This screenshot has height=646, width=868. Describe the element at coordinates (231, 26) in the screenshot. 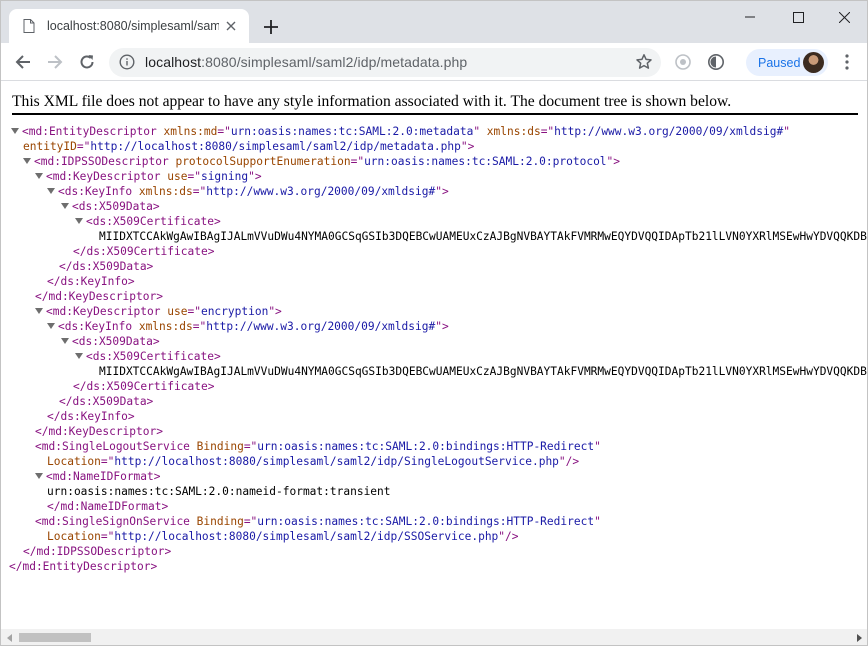

I see `close-tab-icon` at that location.